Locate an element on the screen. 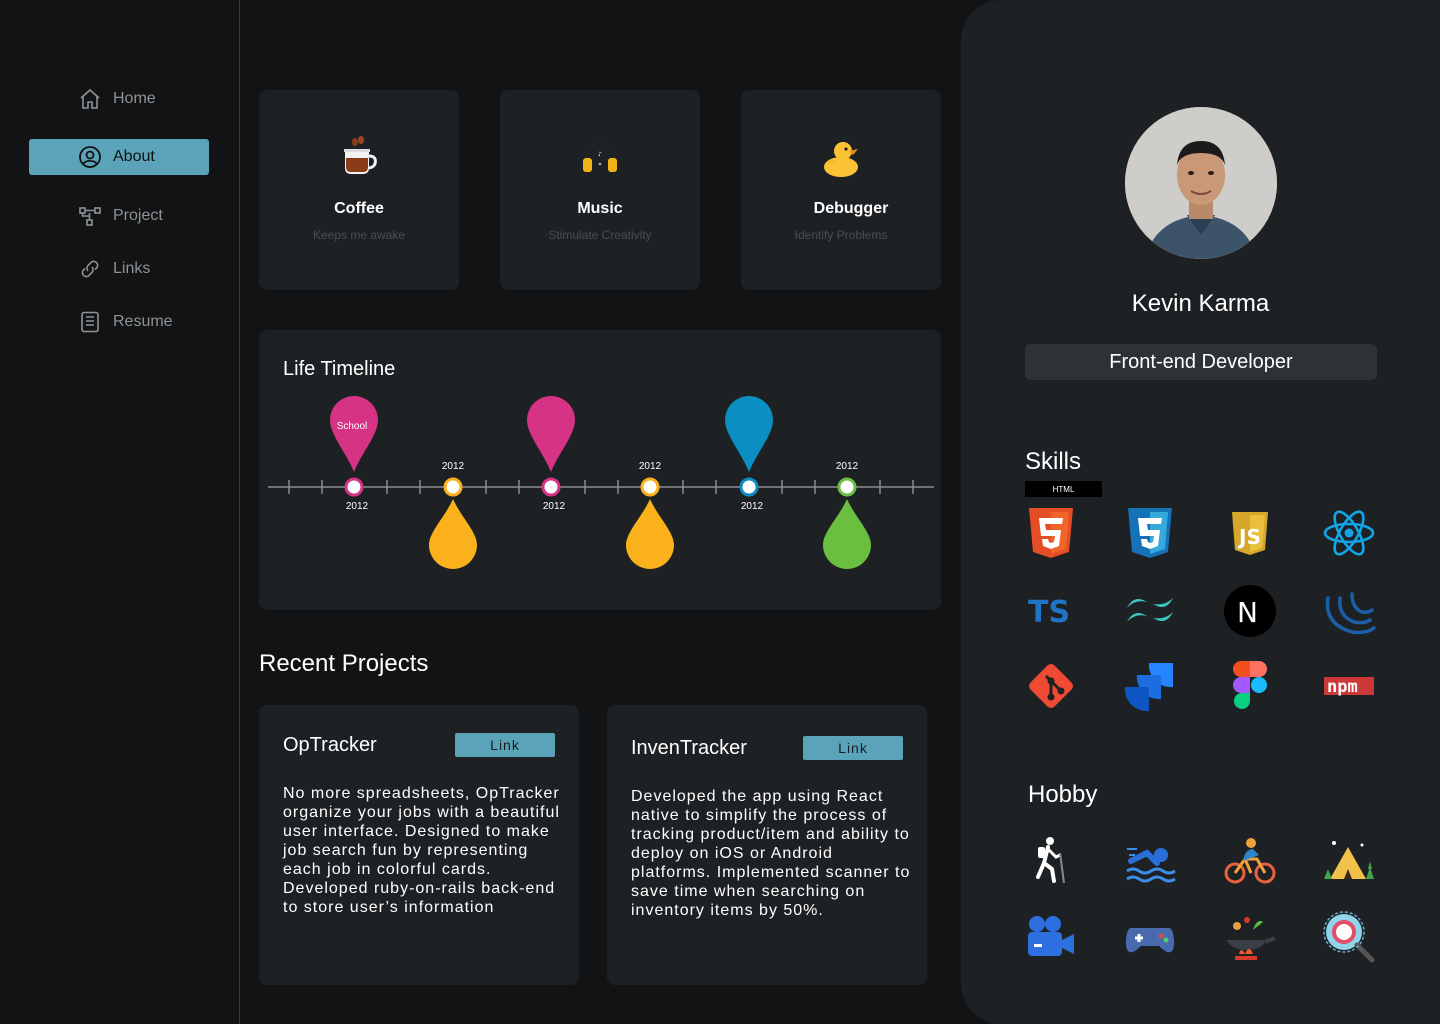 This screenshot has width=1440, height=1024. cooking-icon is located at coordinates (1250, 937).